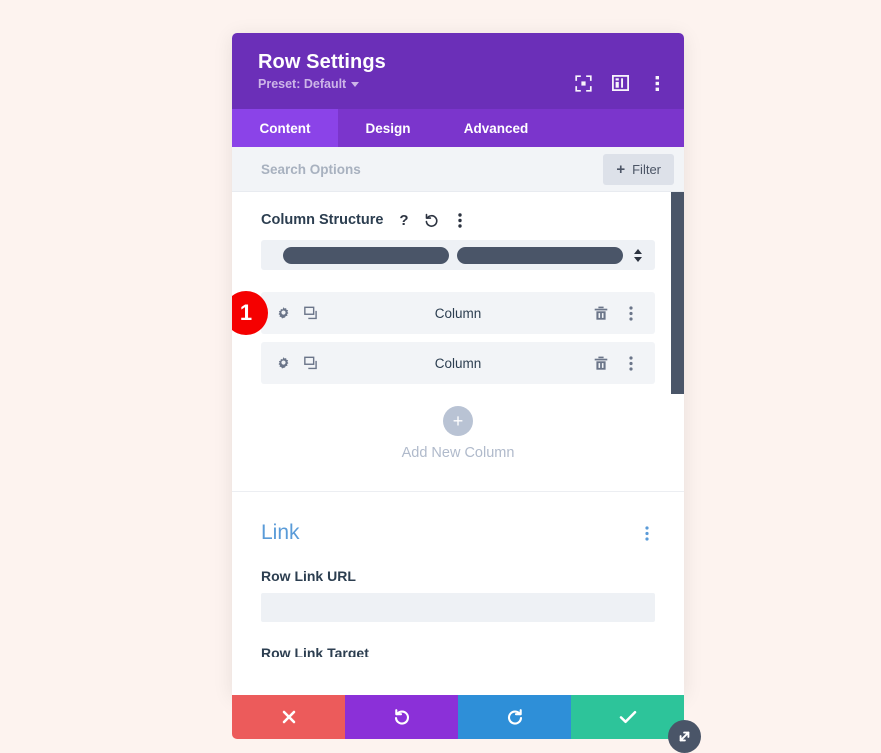 The height and width of the screenshot is (753, 881). I want to click on focus-target-icon, so click(583, 83).